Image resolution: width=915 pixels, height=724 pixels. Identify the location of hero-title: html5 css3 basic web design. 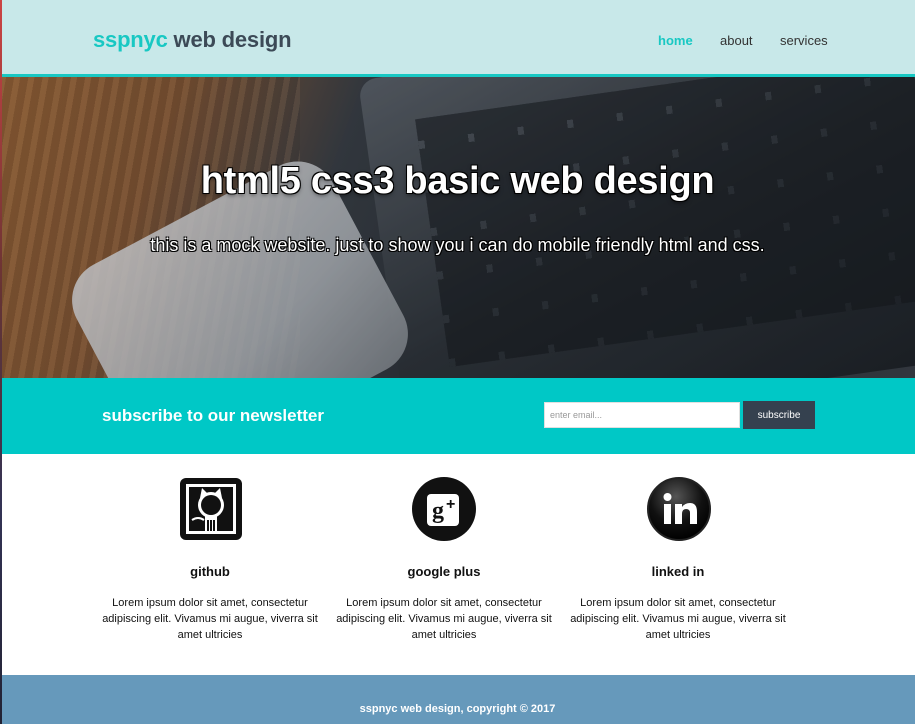
(457, 181).